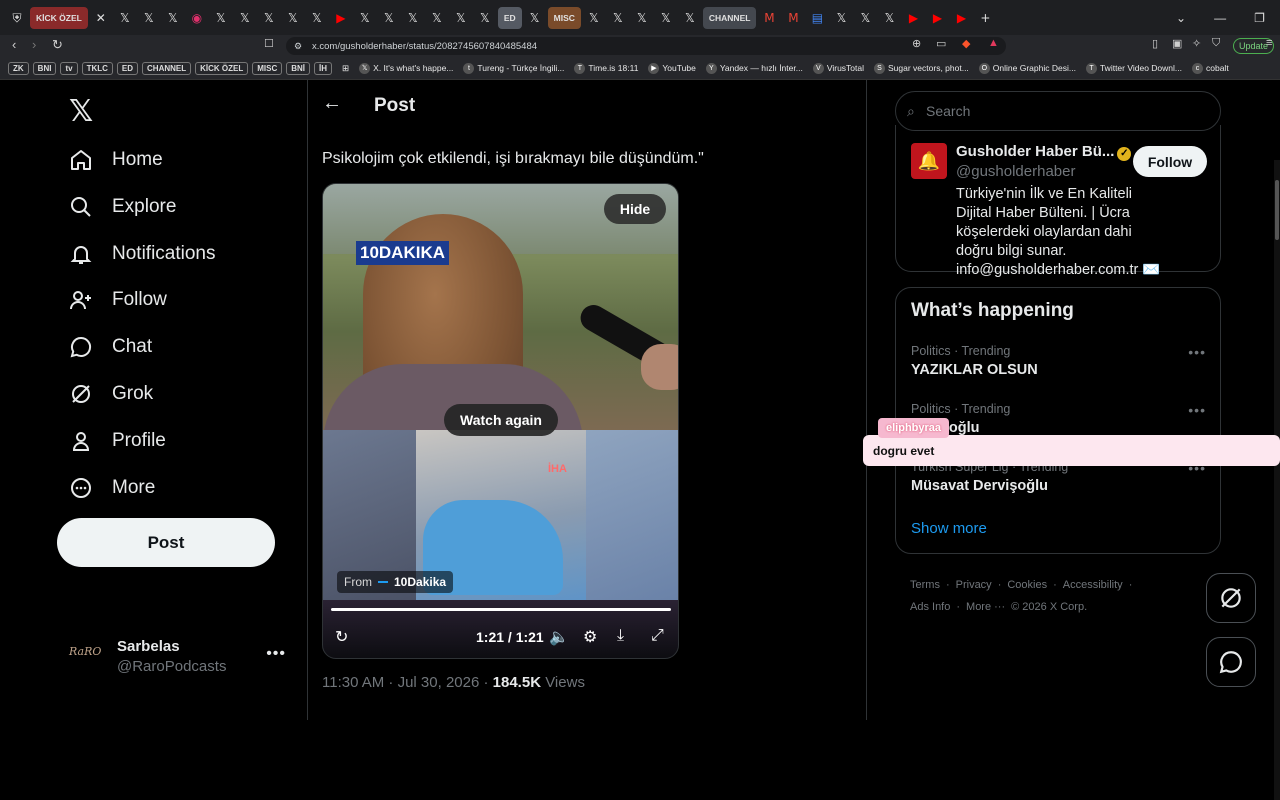 The image size is (1280, 800). Describe the element at coordinates (1259, 18) in the screenshot. I see `restore-icon: ❐` at that location.